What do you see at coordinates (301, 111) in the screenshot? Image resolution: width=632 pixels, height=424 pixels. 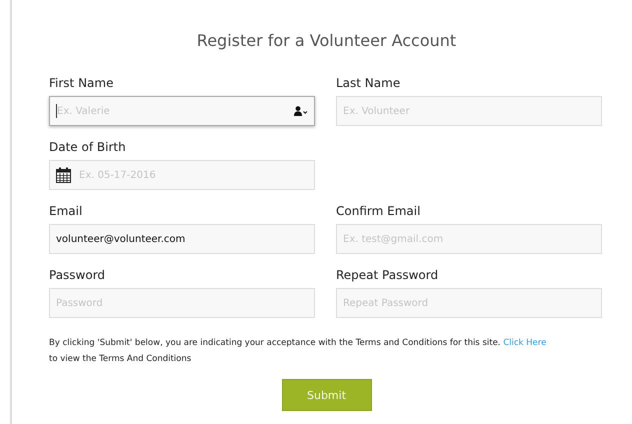 I see `person-icon` at bounding box center [301, 111].